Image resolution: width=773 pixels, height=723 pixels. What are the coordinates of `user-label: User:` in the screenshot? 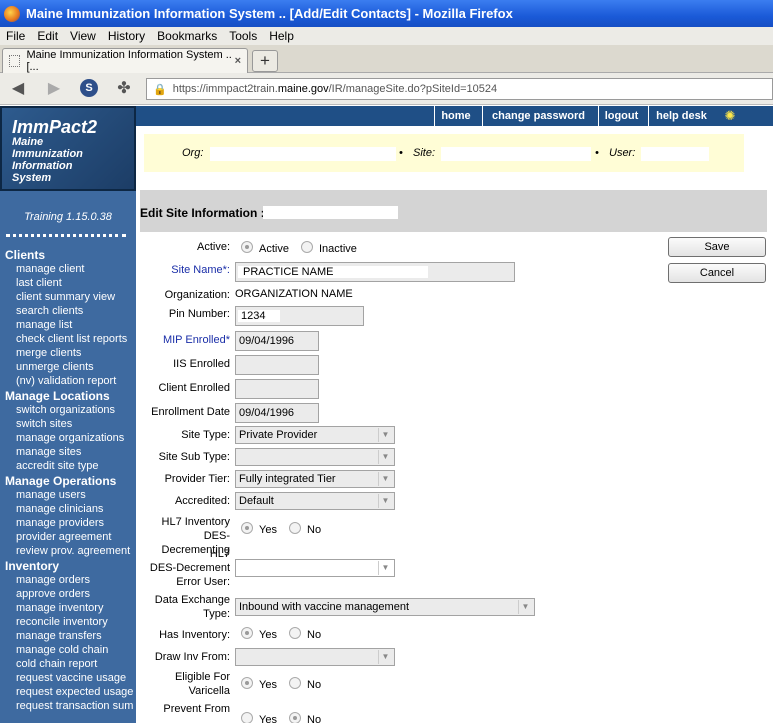 It's located at (622, 153).